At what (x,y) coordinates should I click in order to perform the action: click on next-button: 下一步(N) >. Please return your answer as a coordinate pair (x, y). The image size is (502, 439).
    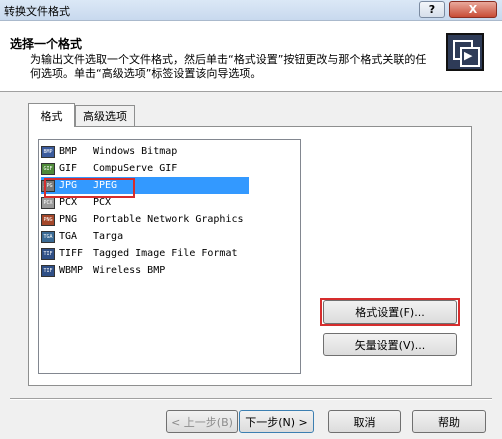
    Looking at the image, I should click on (276, 421).